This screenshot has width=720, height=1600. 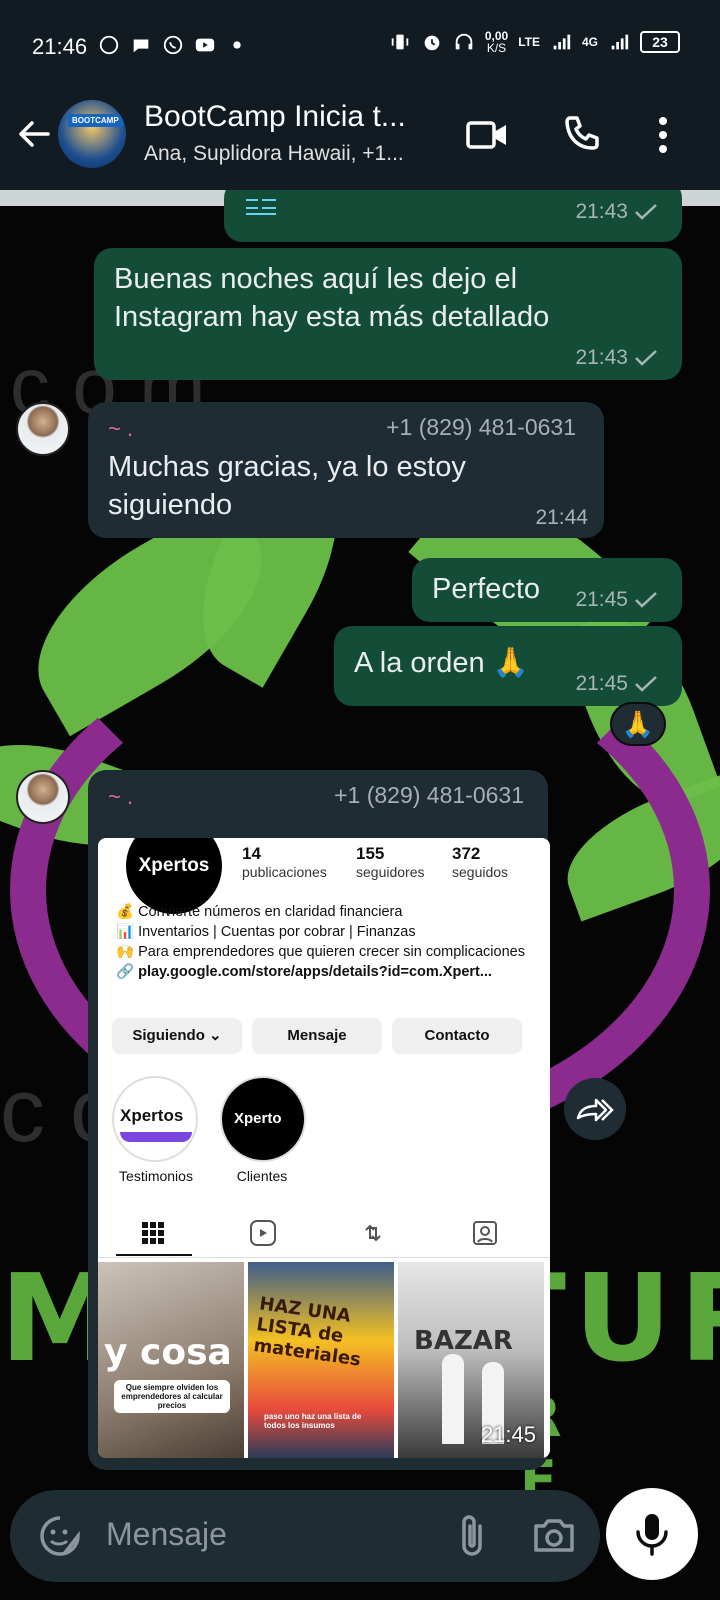 I want to click on attach-clip-icon, so click(x=472, y=1536).